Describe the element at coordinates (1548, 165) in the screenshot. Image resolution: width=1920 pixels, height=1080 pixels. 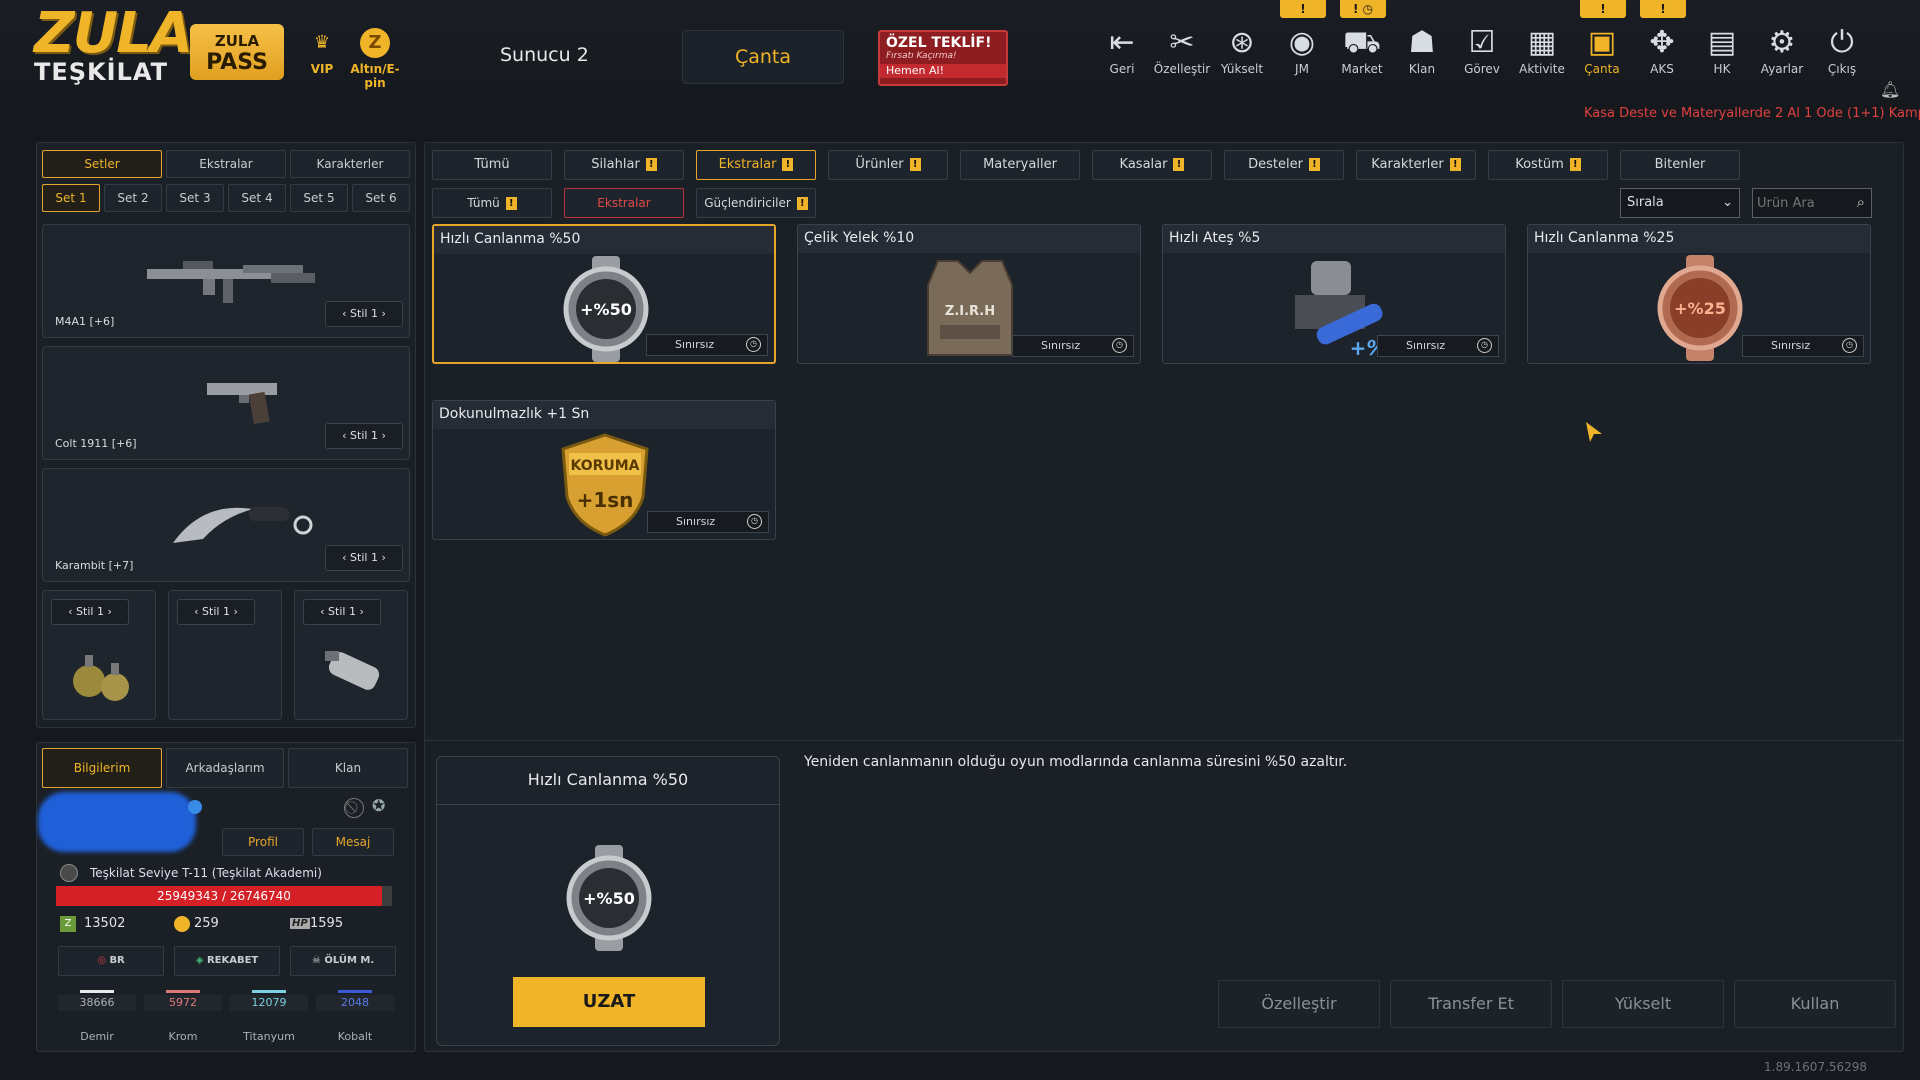
I see `tab-costume: Kostüm!` at that location.